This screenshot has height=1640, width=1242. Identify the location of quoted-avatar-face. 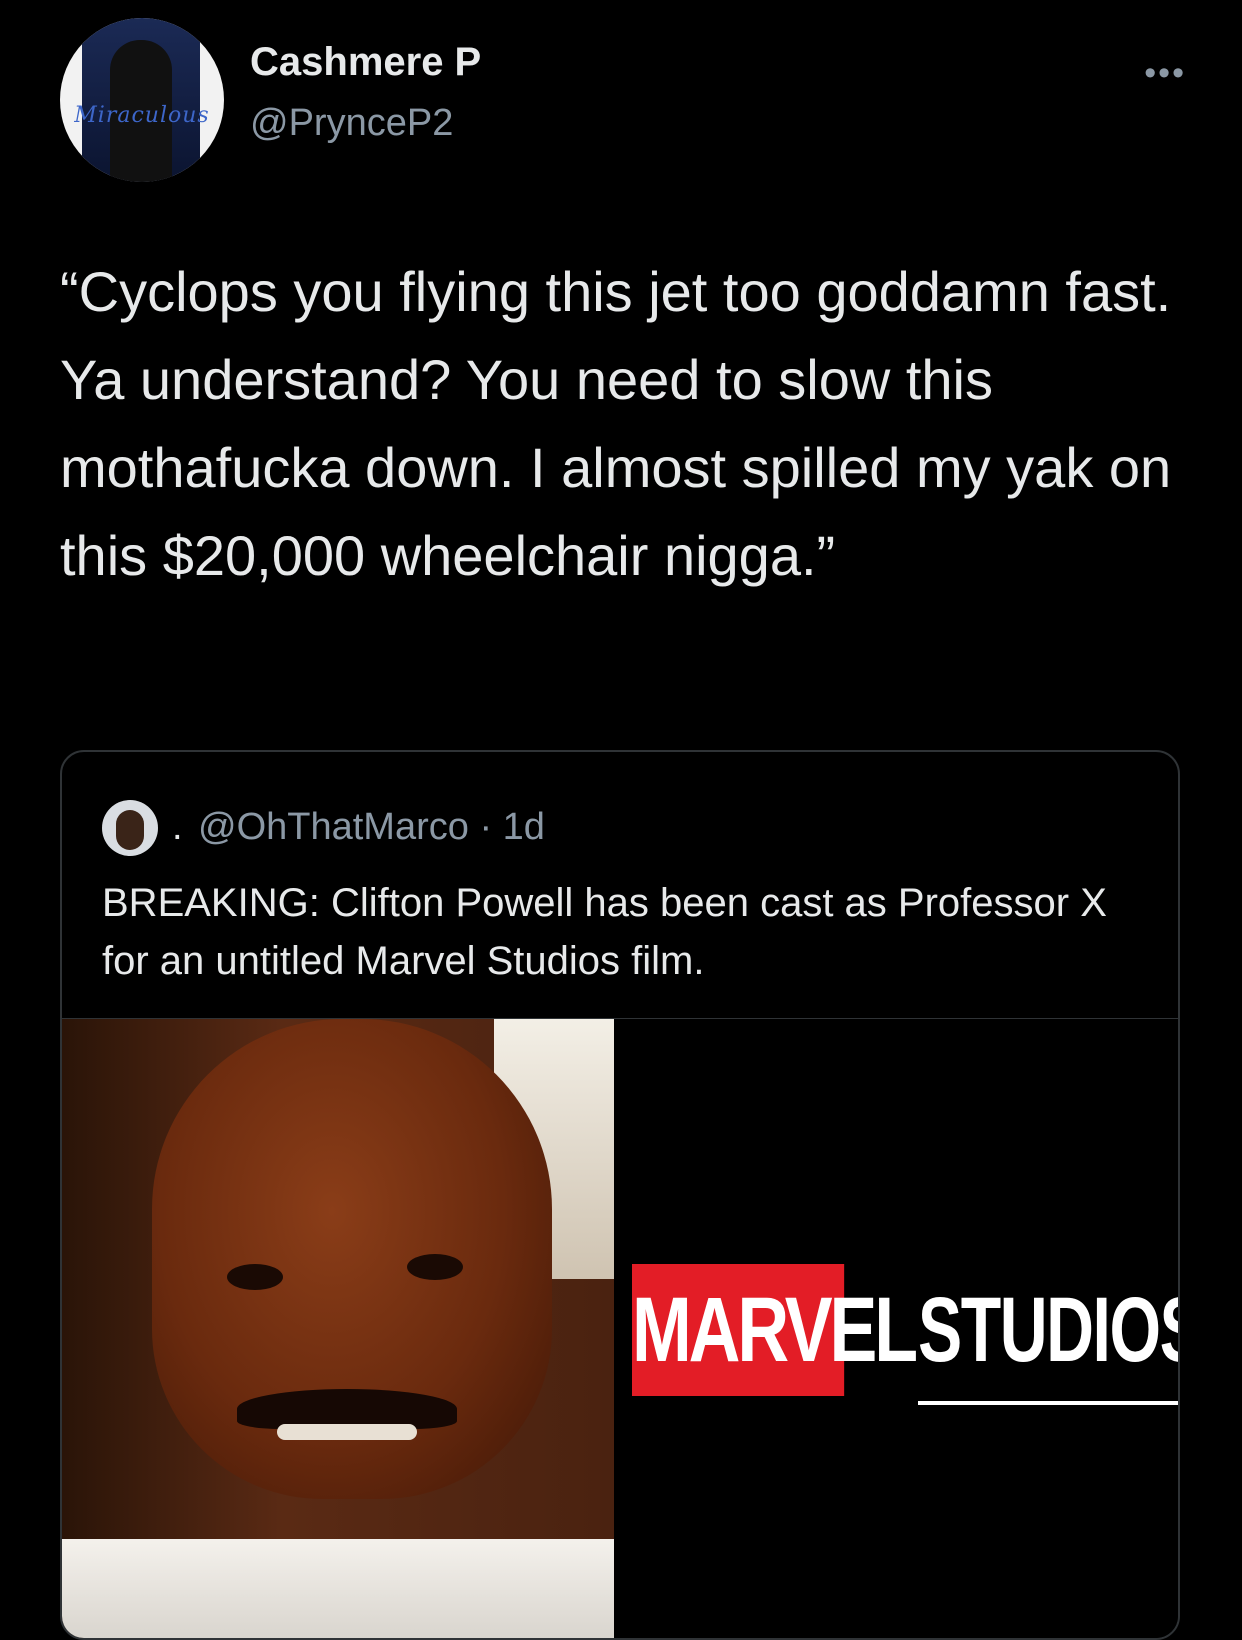
(130, 830).